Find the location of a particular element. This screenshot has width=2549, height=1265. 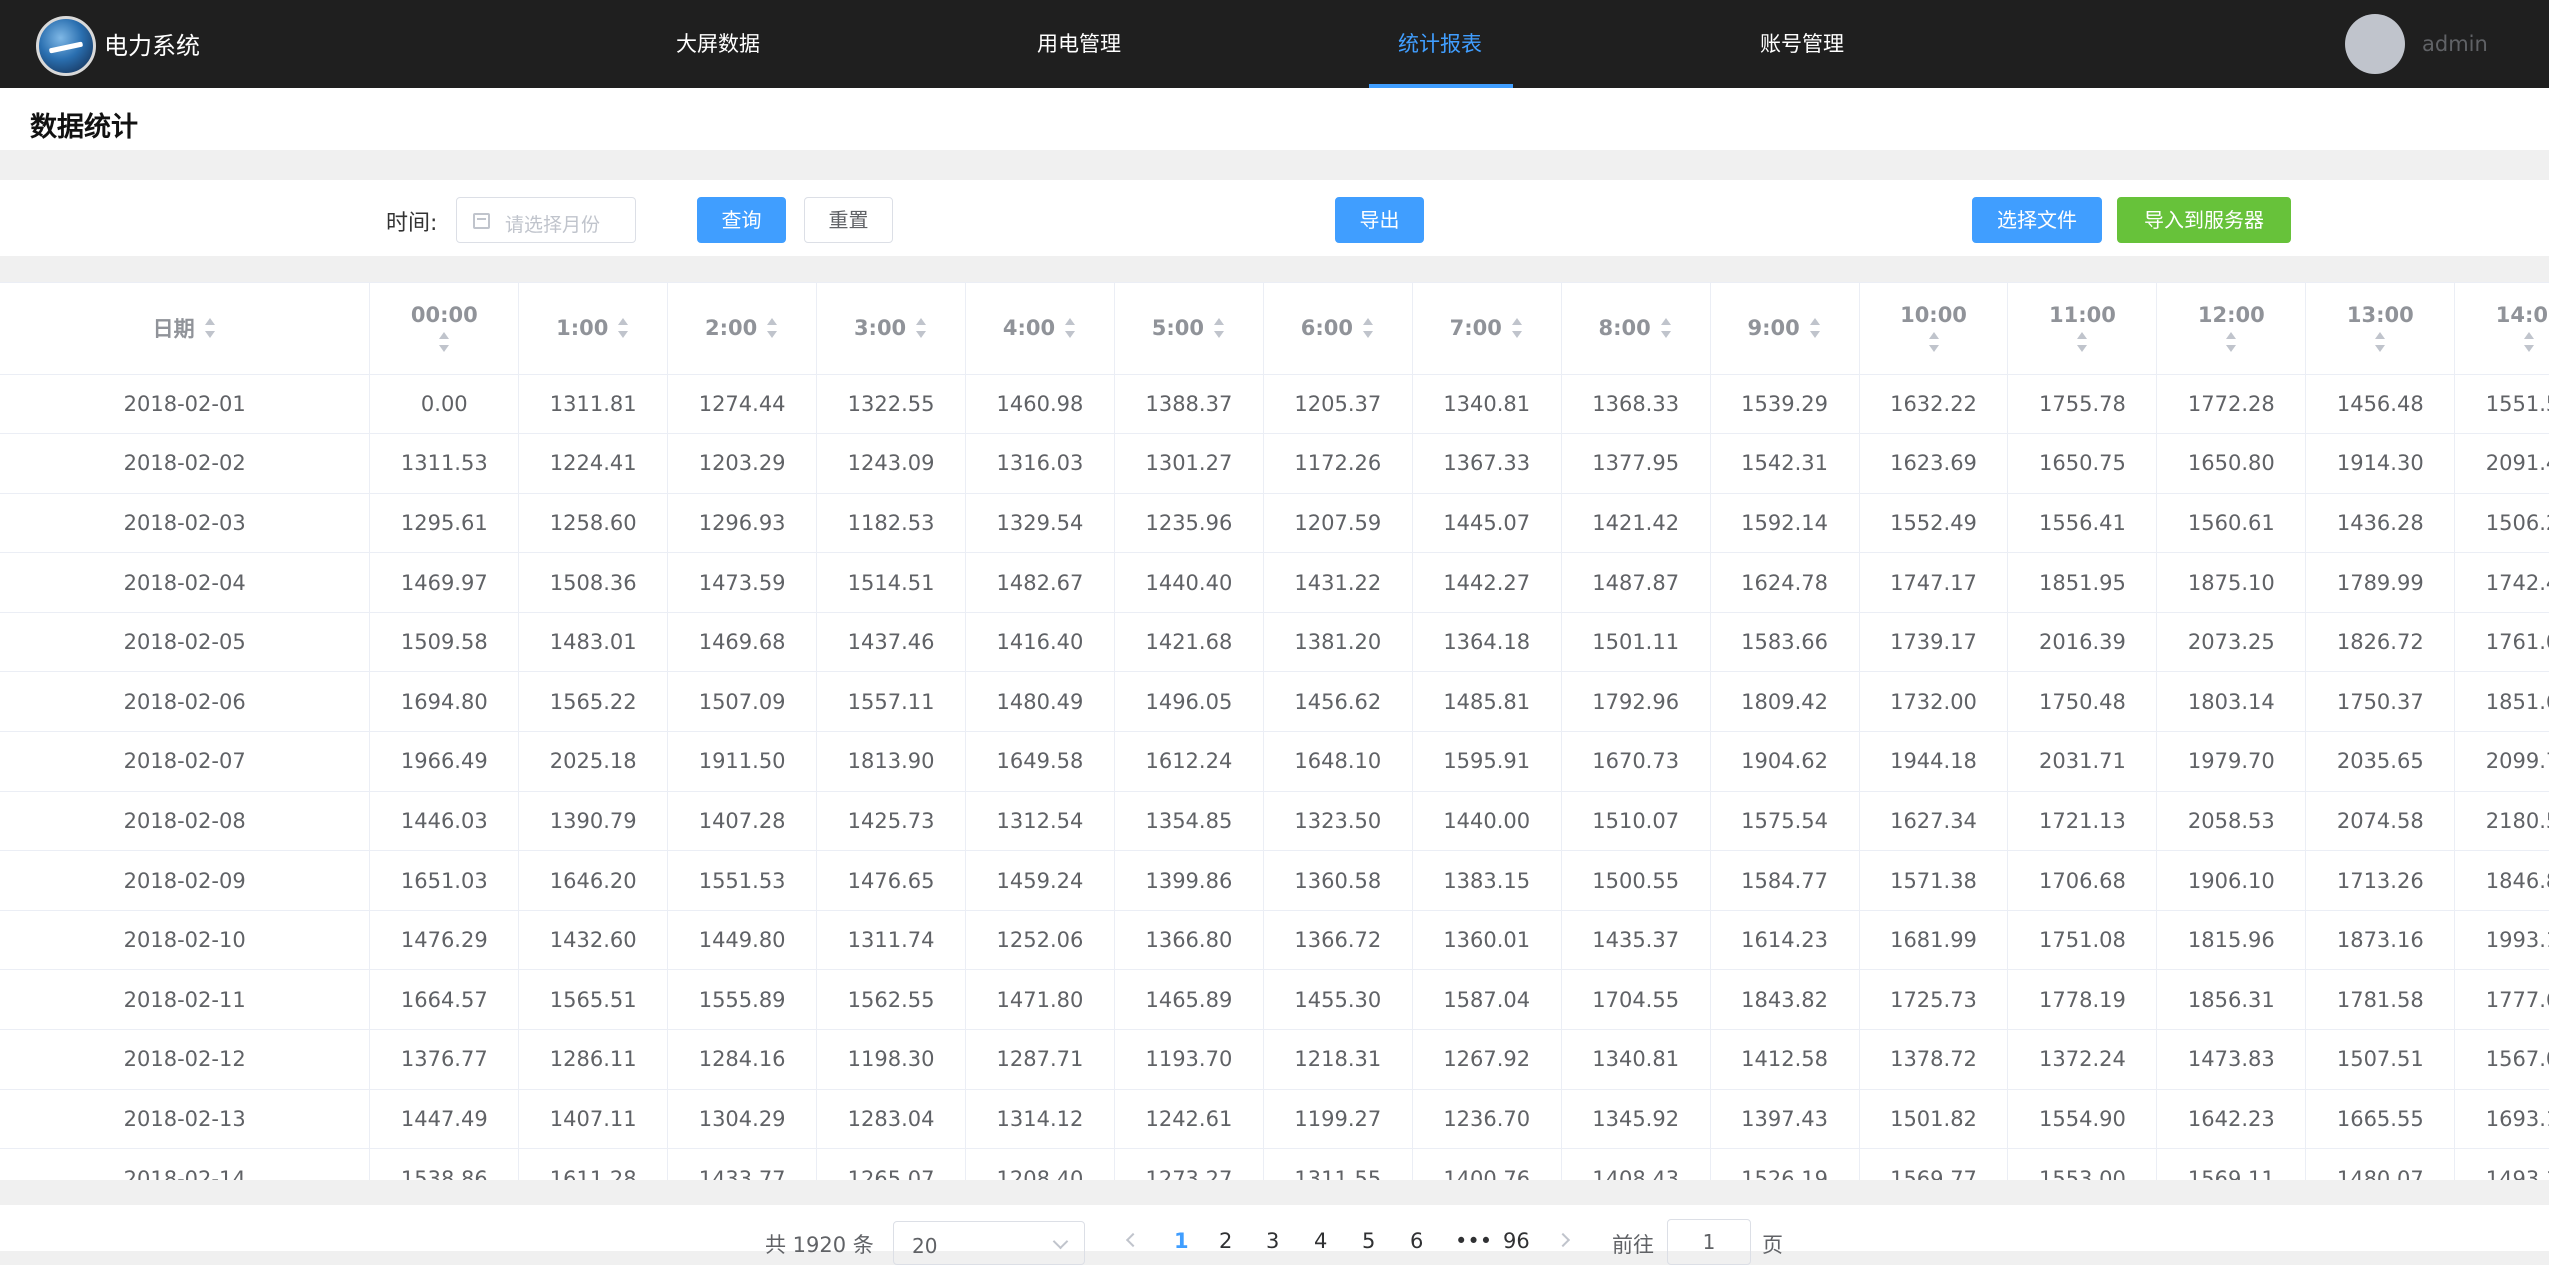

column-header-hour: 1:00 is located at coordinates (593, 329).